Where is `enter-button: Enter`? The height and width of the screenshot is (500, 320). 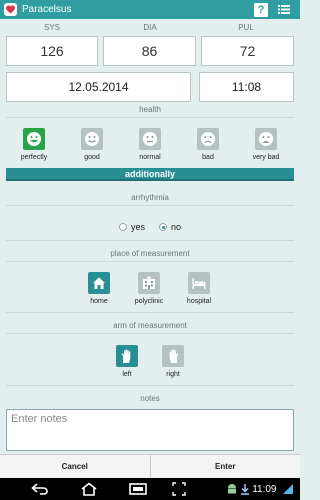
enter-button: Enter is located at coordinates (225, 466).